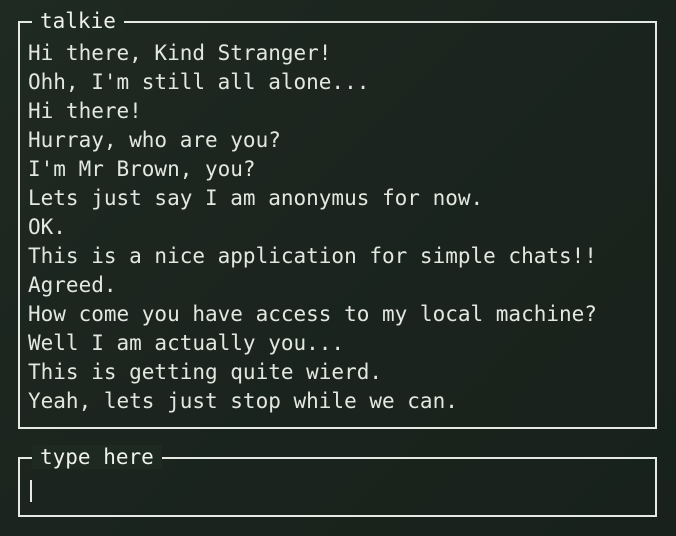 This screenshot has width=676, height=536. I want to click on chat-message: I'm Mr Brown, you?, so click(142, 169).